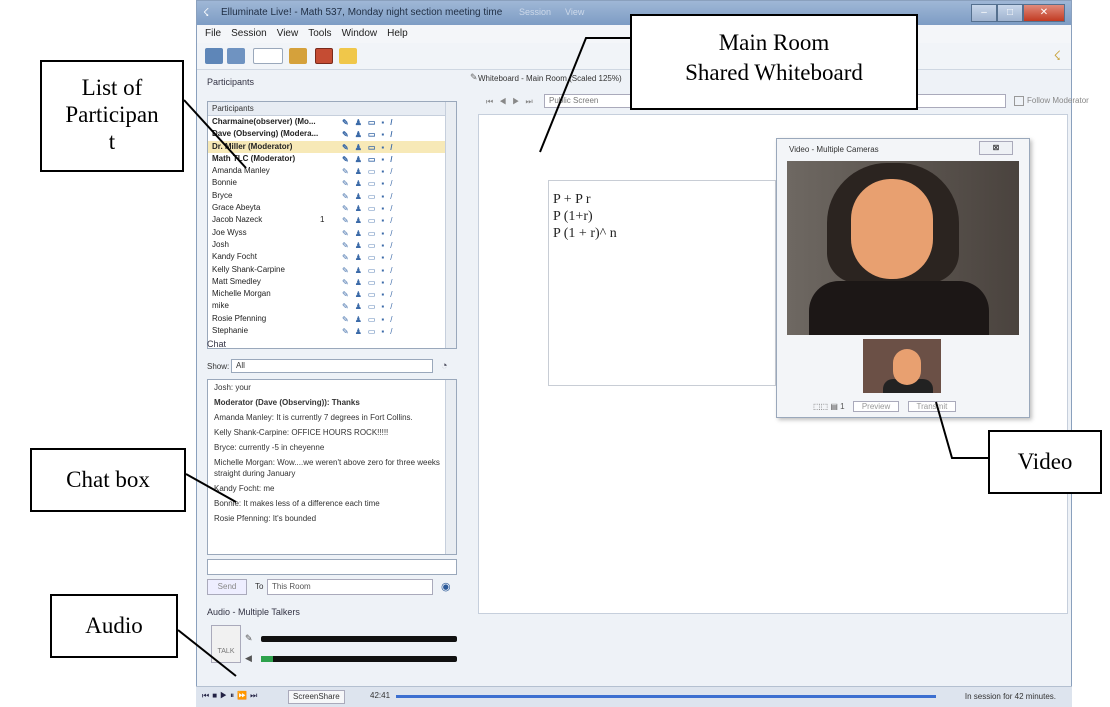  What do you see at coordinates (961, 430) in the screenshot?
I see `video-leader-line` at bounding box center [961, 430].